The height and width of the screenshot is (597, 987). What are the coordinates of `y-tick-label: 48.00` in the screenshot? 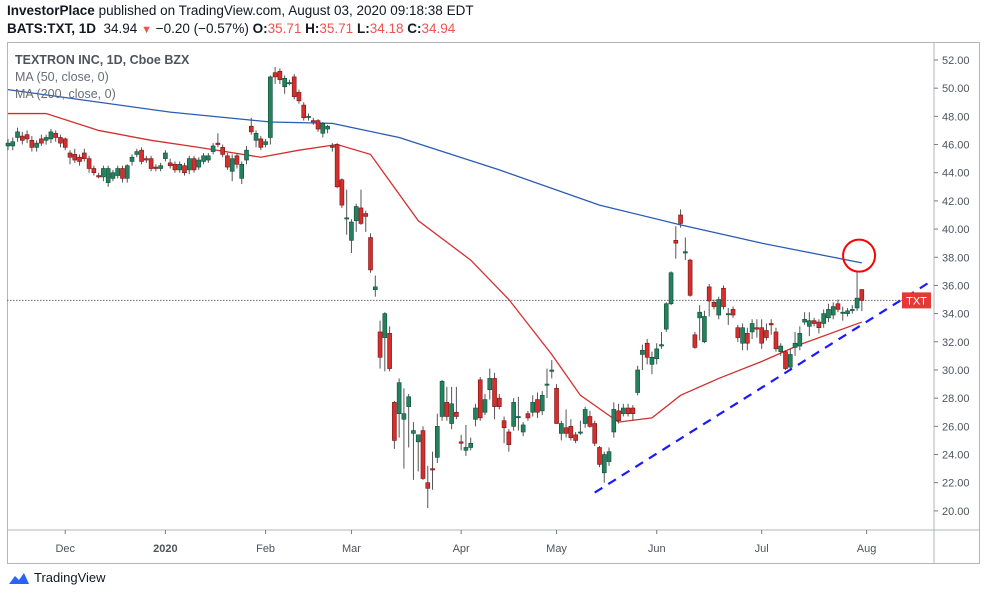 It's located at (956, 117).